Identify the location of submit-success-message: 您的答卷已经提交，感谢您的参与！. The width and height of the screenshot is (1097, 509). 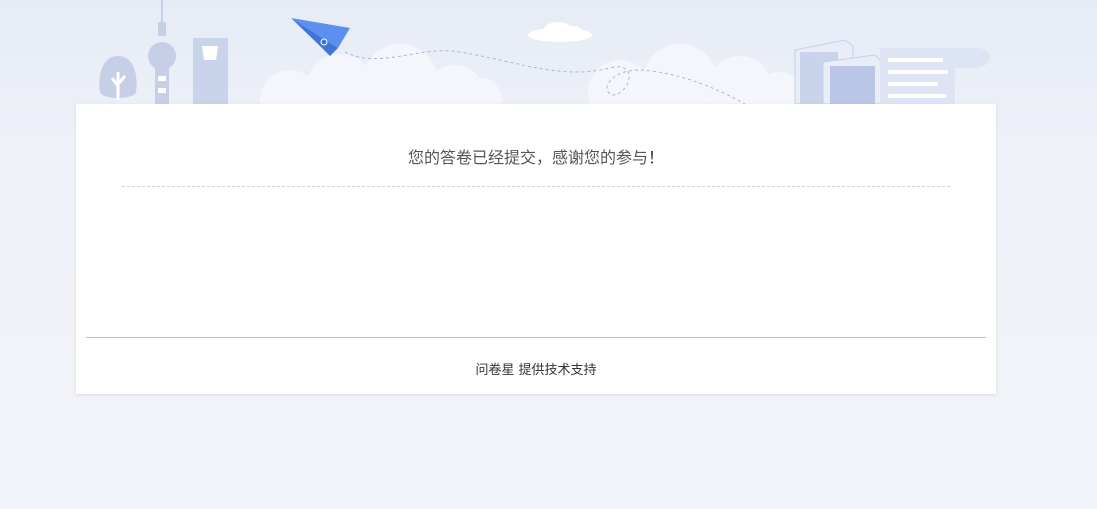
(536, 156).